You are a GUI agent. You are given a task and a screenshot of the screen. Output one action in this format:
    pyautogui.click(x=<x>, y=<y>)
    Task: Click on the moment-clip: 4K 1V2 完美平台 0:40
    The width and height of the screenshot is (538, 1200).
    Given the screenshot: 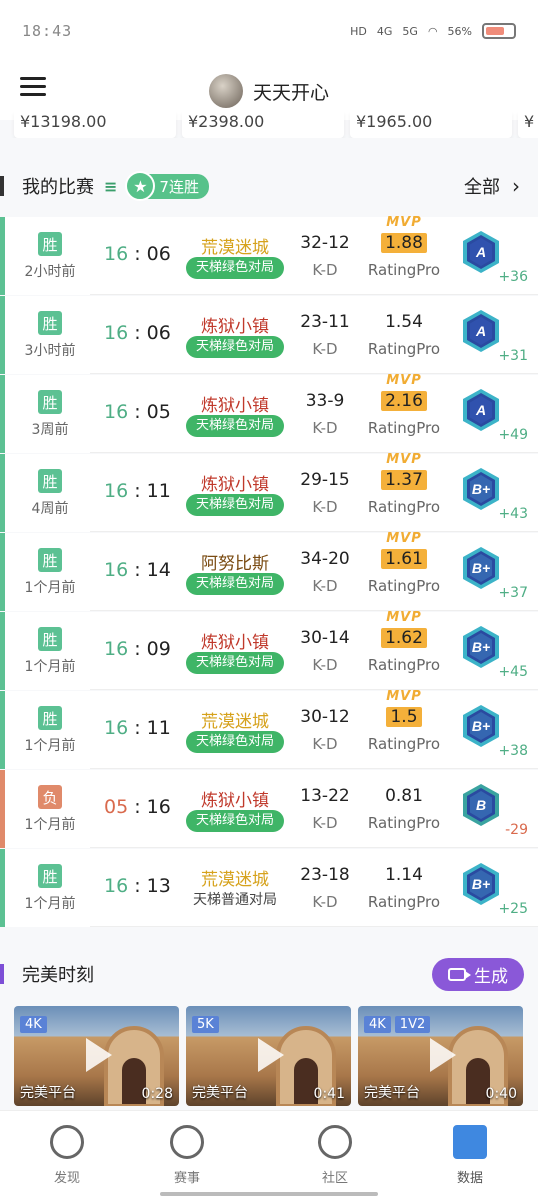 What is the action you would take?
    pyautogui.click(x=440, y=1056)
    